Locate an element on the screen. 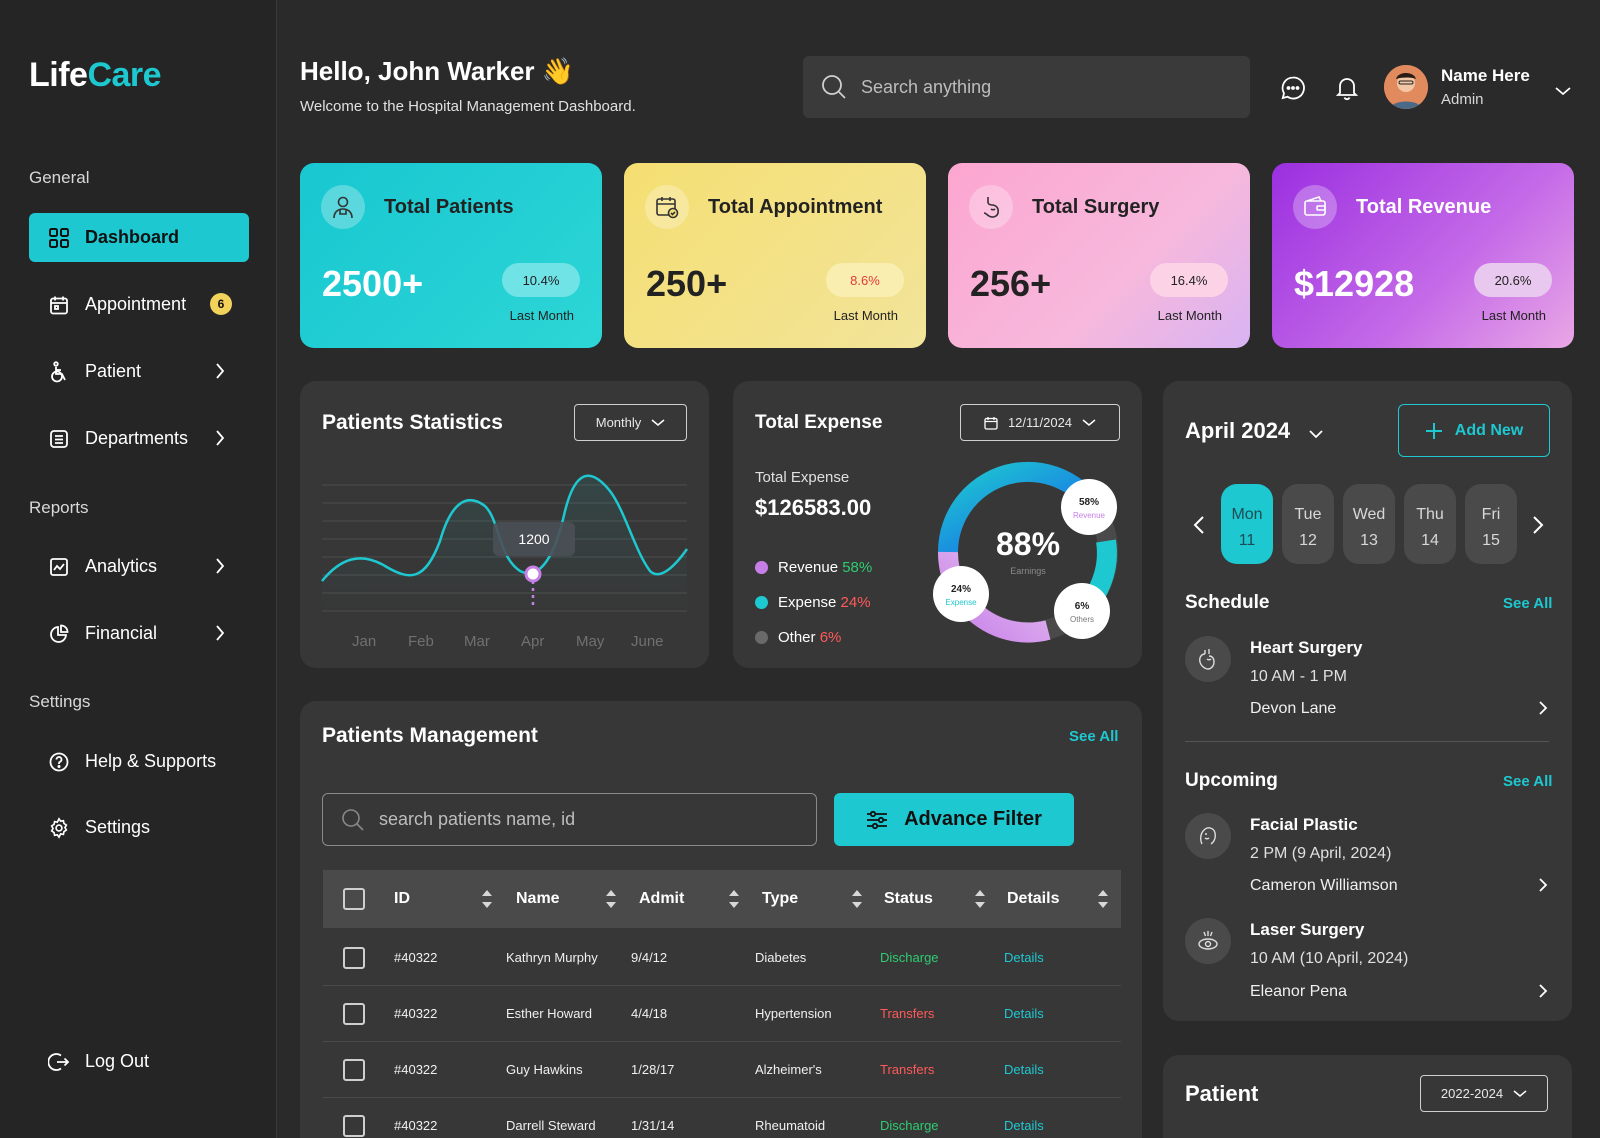  column-header-type: Type is located at coordinates (780, 899).